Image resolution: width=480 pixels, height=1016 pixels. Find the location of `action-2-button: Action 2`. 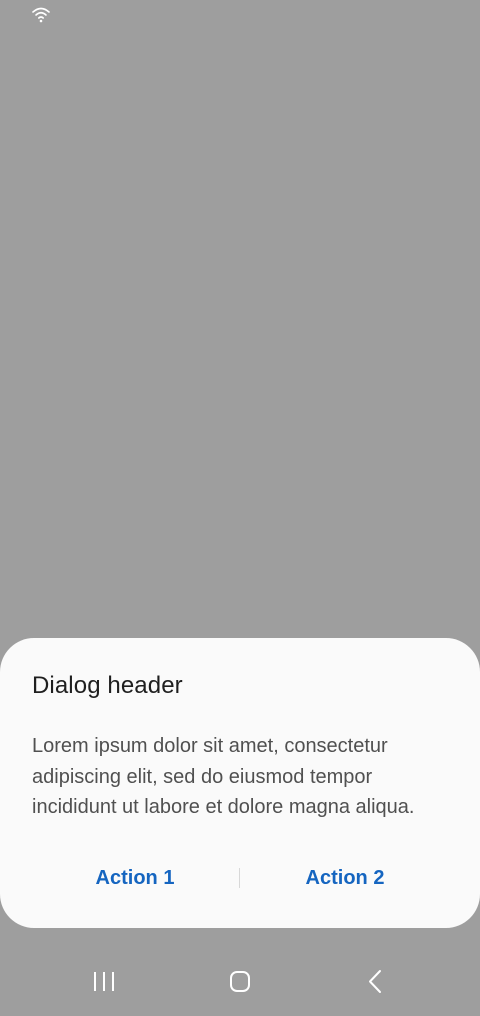

action-2-button: Action 2 is located at coordinates (345, 878).